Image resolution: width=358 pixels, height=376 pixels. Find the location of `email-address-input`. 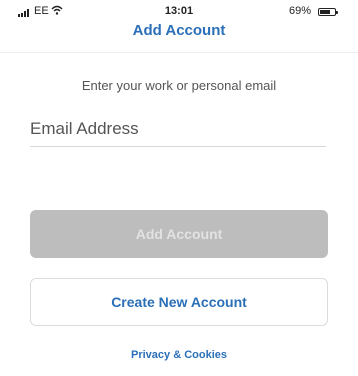

email-address-input is located at coordinates (178, 129).